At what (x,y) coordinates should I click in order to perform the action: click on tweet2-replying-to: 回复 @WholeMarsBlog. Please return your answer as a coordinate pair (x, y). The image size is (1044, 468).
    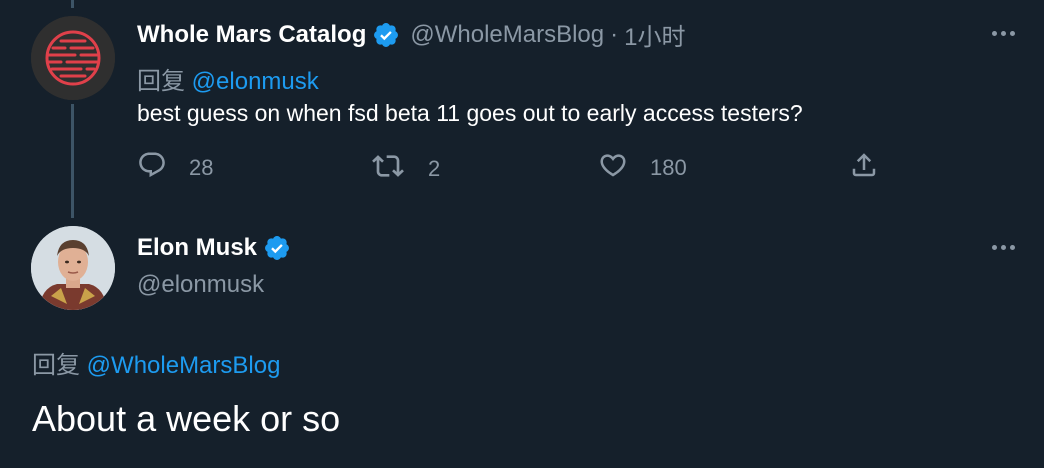
    Looking at the image, I should click on (156, 362).